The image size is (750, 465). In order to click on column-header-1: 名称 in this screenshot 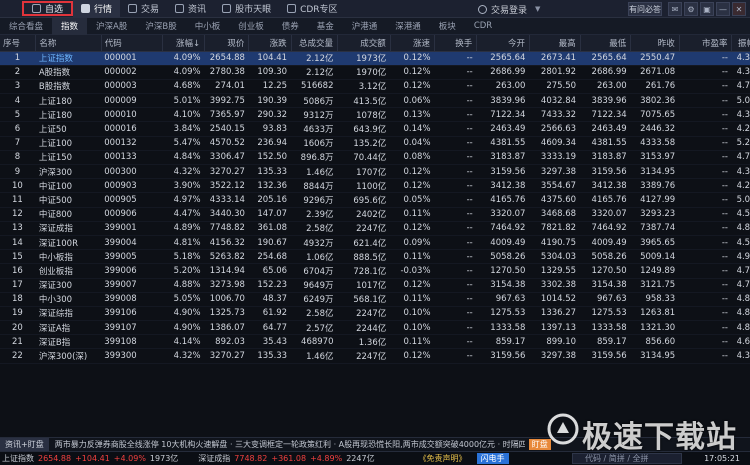, I will do `click(68, 43)`.